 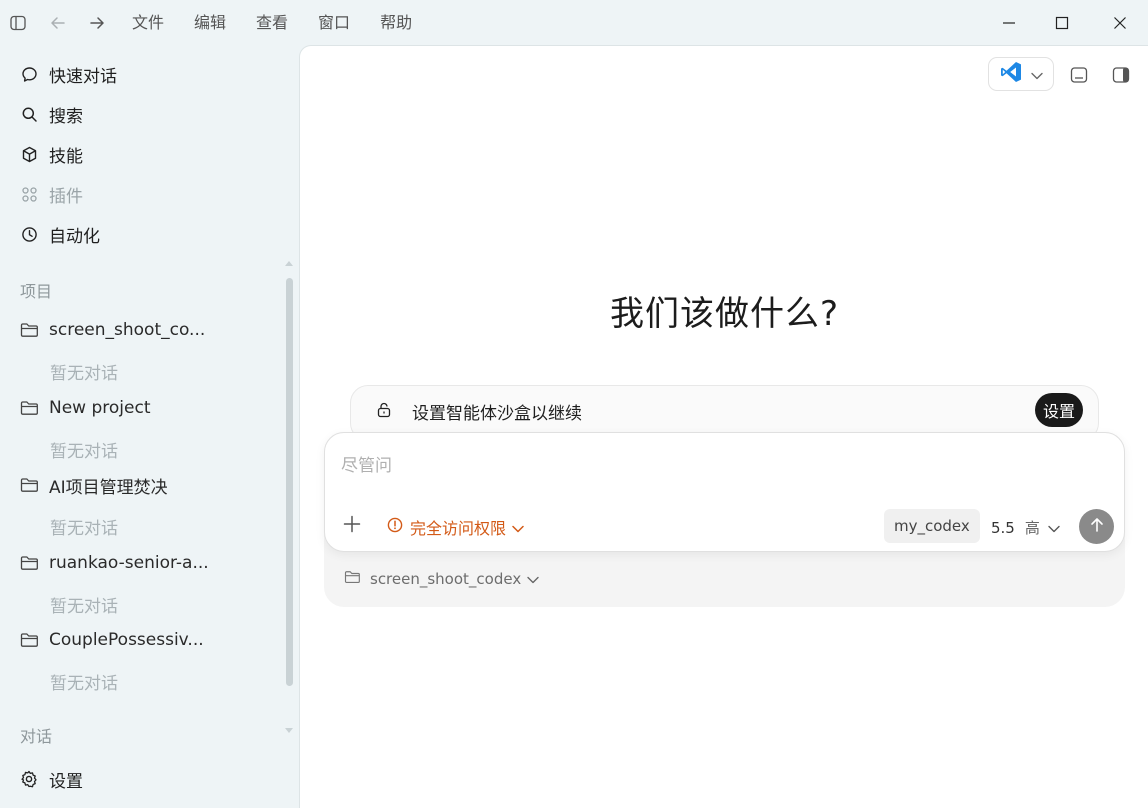 I want to click on prompt-input: 尽管问, so click(x=366, y=463).